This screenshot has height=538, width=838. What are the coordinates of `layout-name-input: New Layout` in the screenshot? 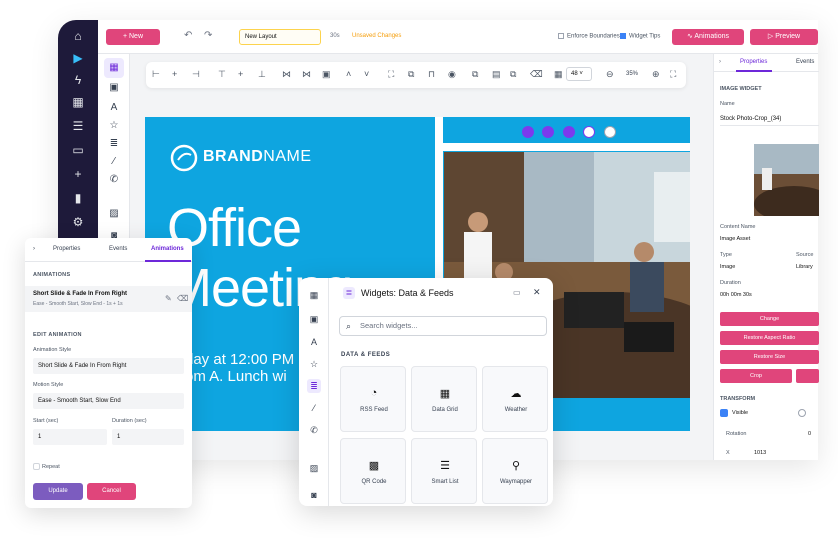 It's located at (280, 37).